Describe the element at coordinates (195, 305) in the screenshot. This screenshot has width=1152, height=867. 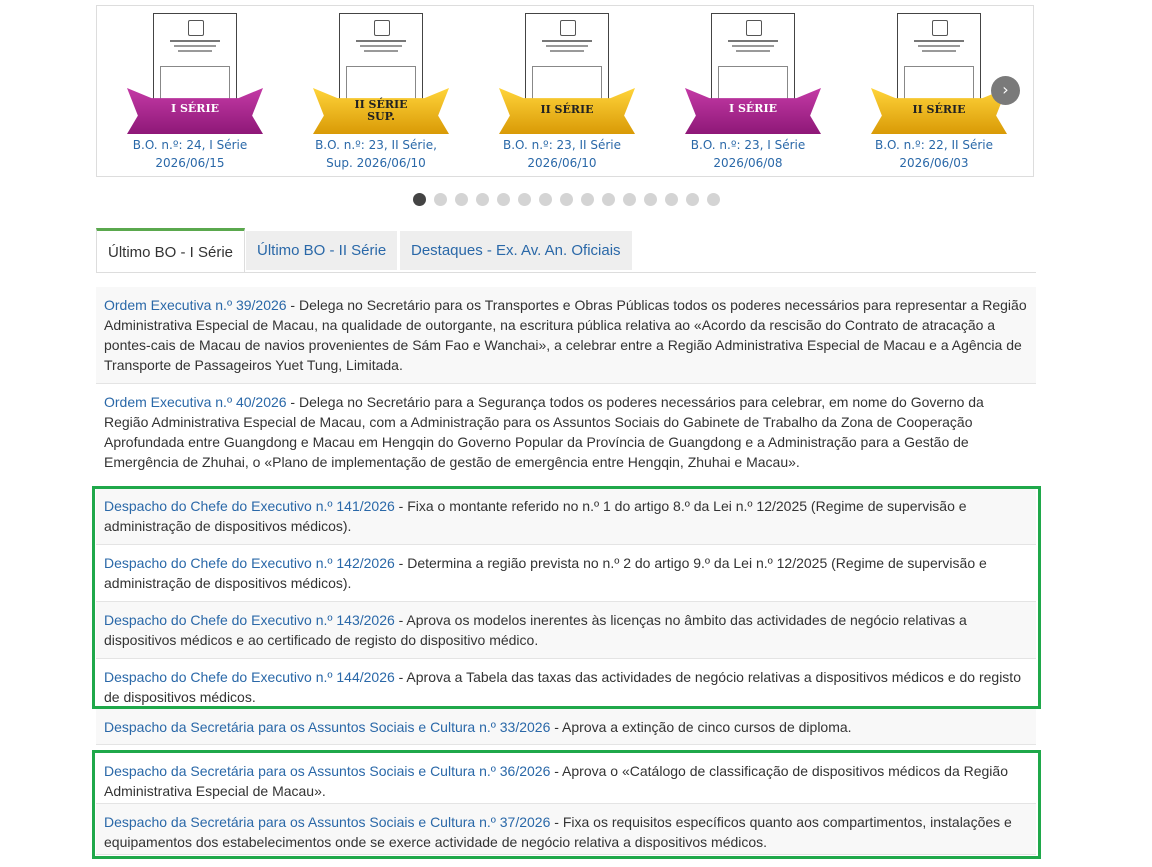
I see `entry-title-link: Ordem Executiva n.º 39/2026` at that location.